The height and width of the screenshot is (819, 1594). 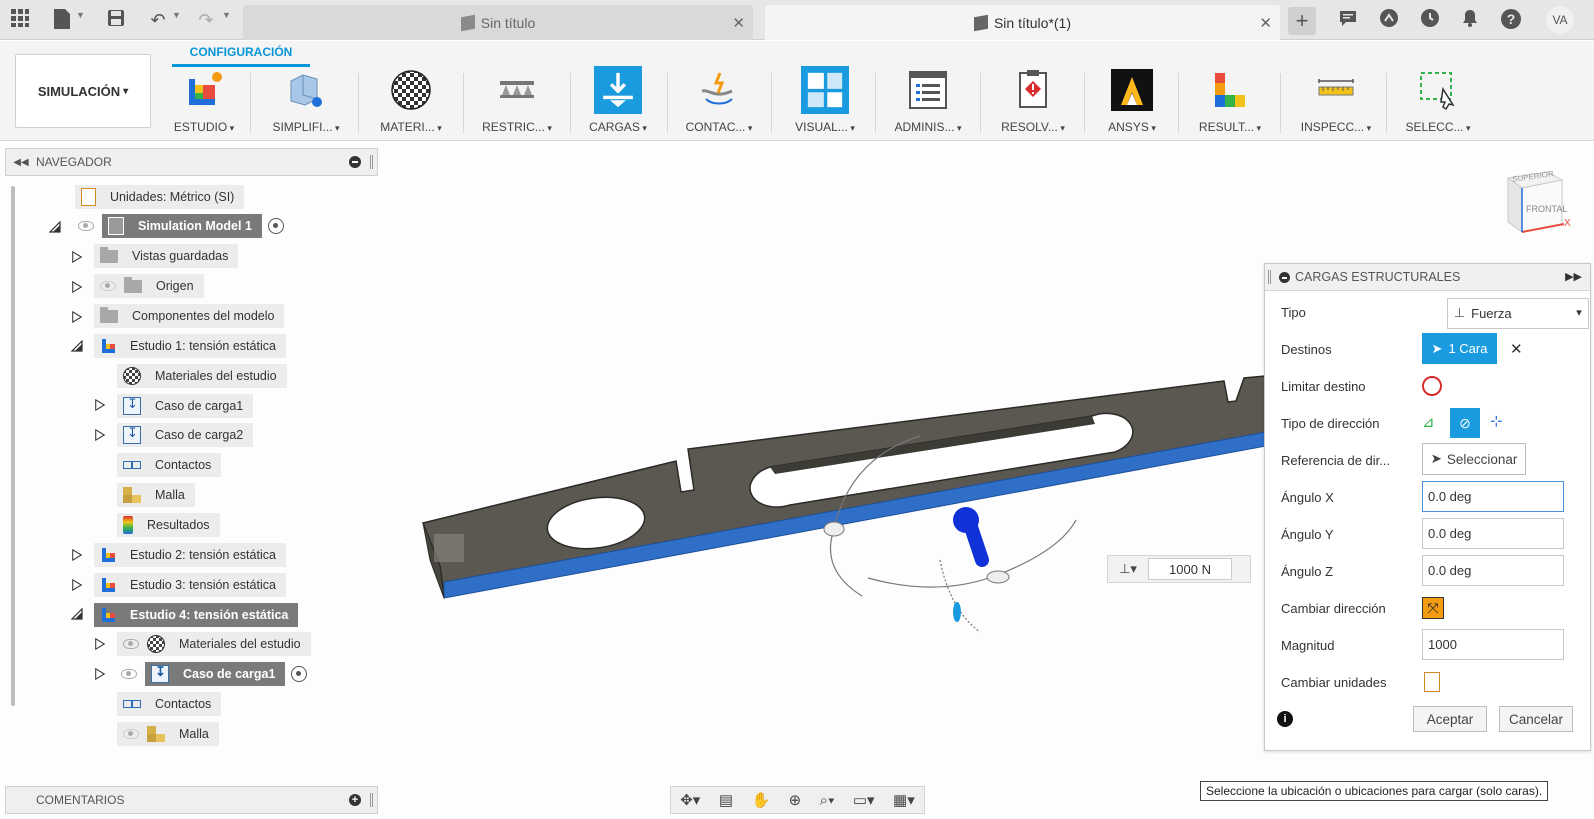 What do you see at coordinates (185, 435) in the screenshot?
I see `tree-item-load-case-2: Caso de carga2` at bounding box center [185, 435].